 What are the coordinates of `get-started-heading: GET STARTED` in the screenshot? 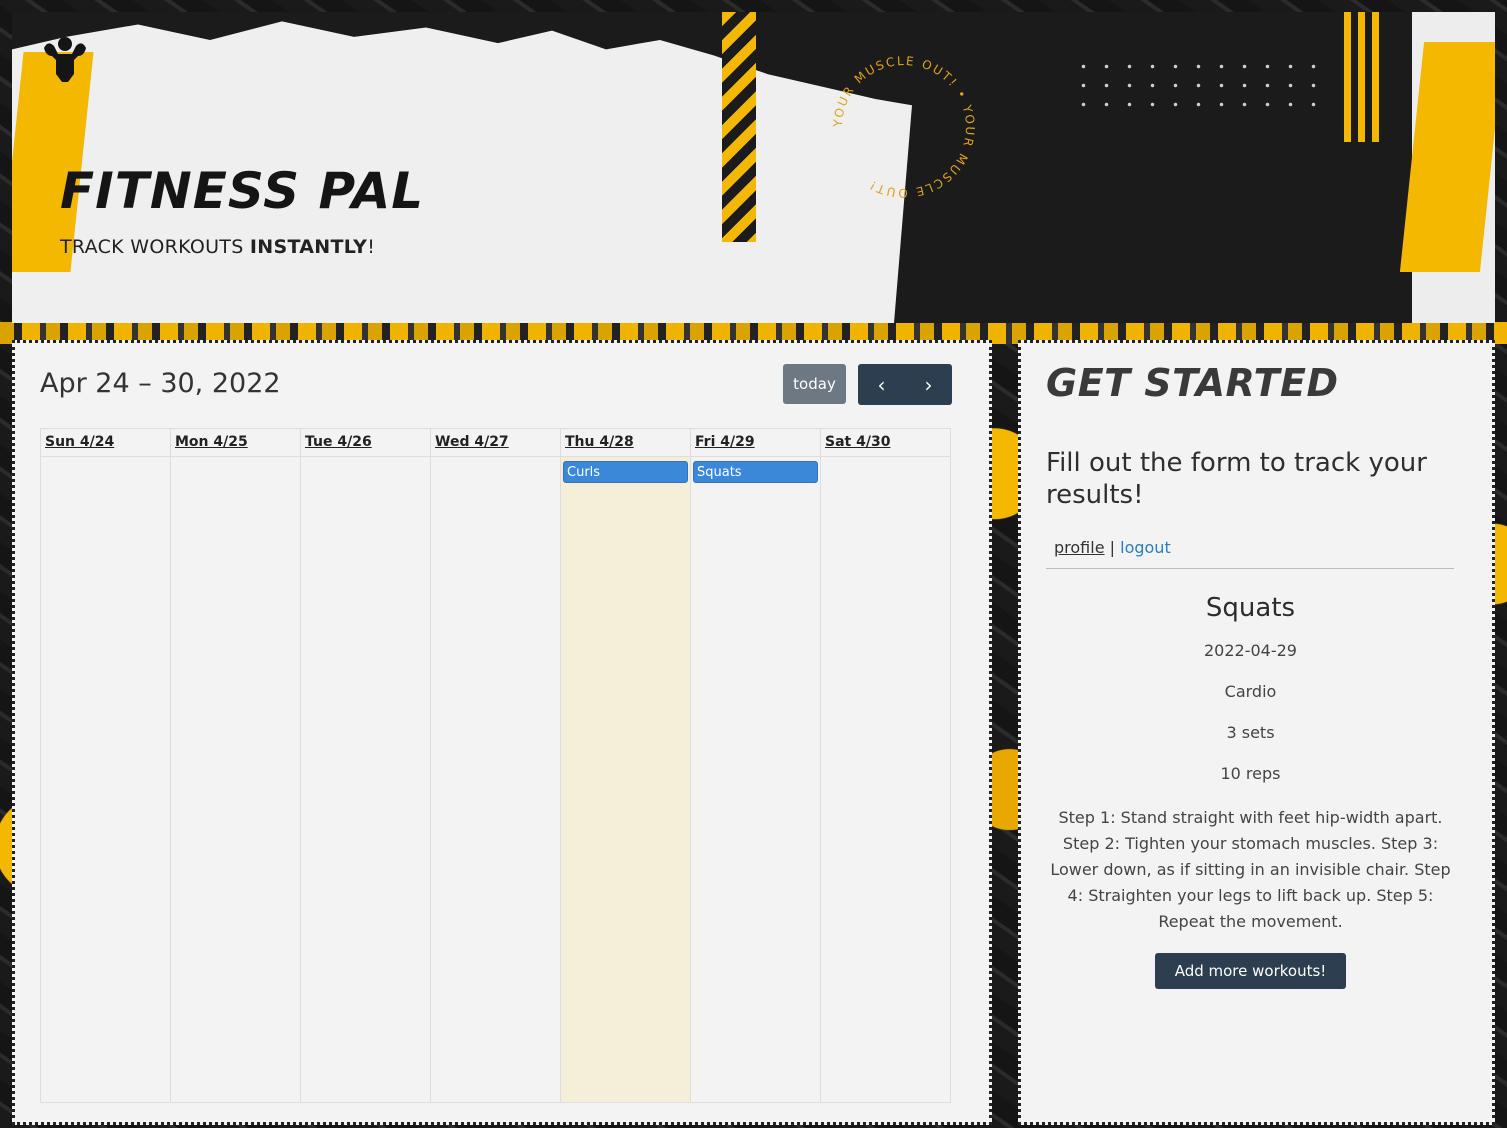 It's located at (1192, 383).